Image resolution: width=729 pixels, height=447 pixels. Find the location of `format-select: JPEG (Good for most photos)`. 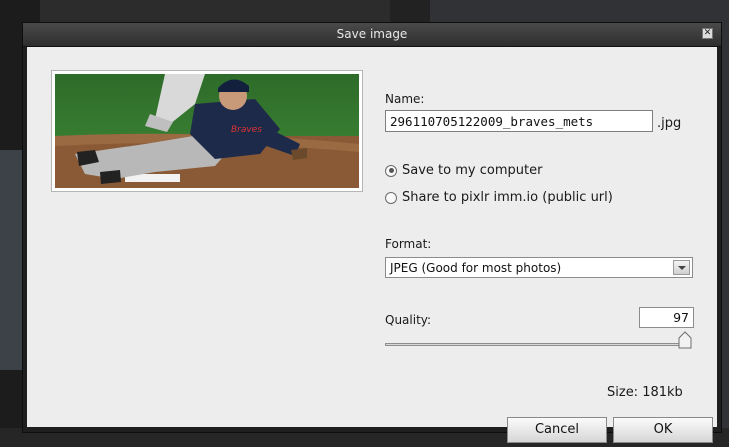

format-select: JPEG (Good for most photos) is located at coordinates (539, 267).